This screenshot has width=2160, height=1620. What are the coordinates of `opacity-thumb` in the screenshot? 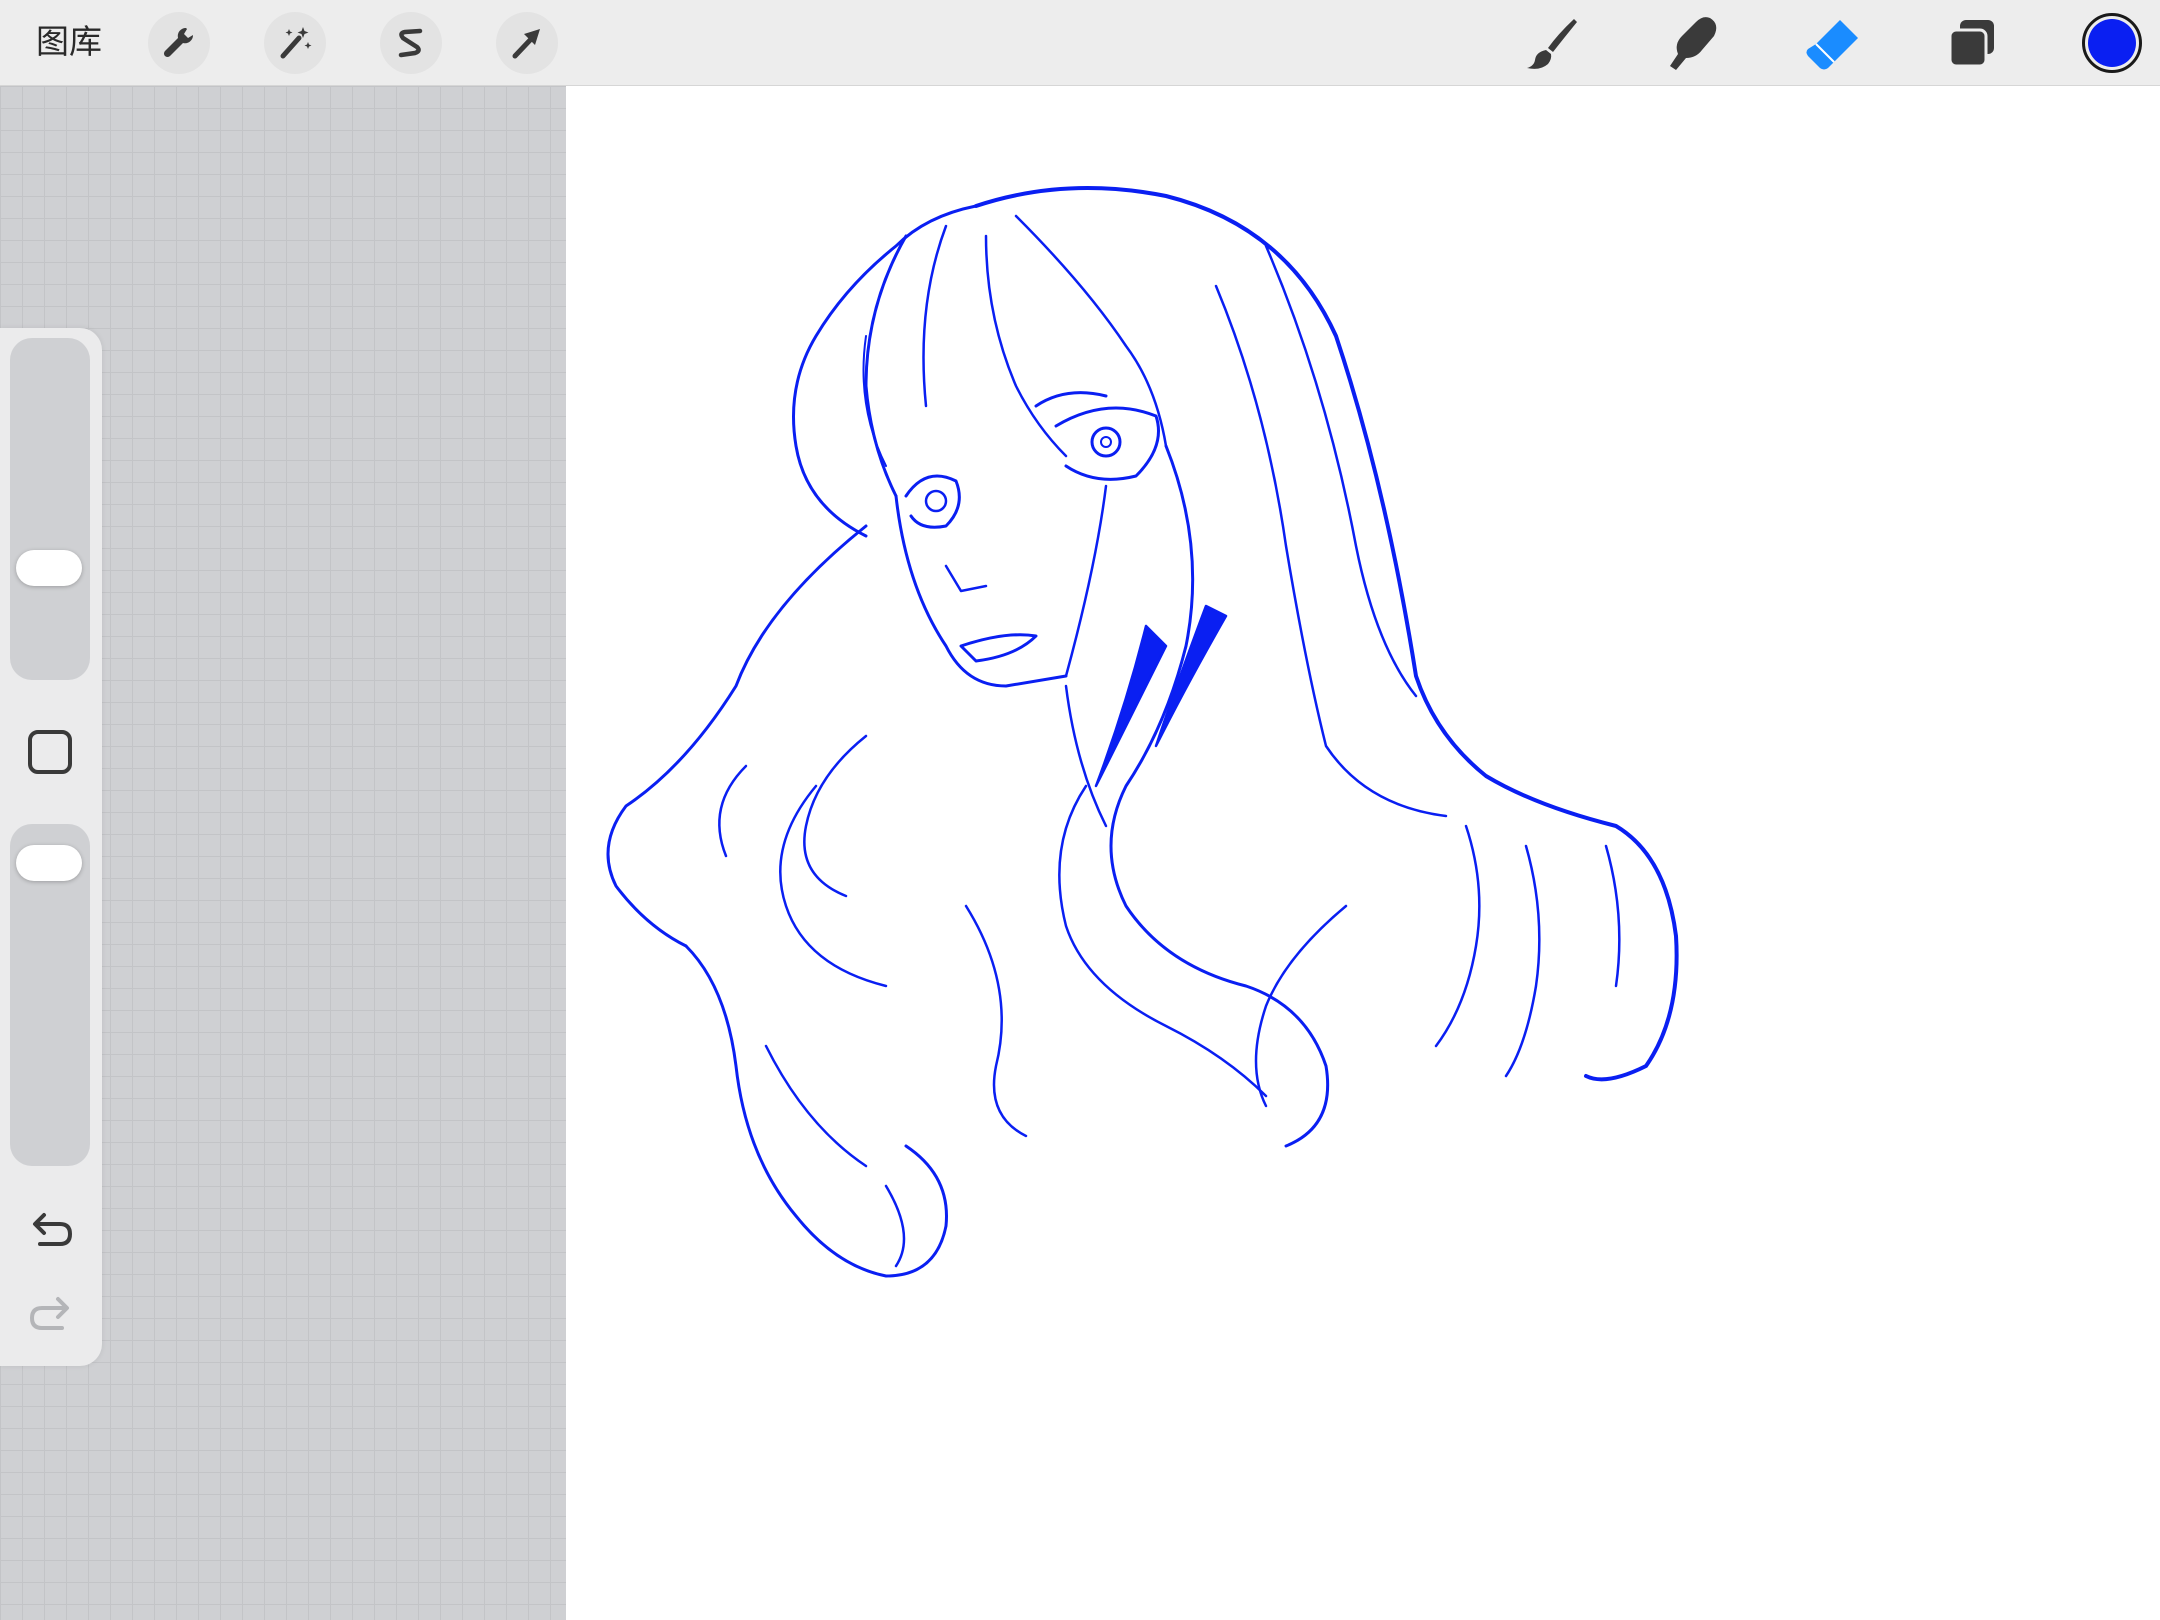 It's located at (49, 862).